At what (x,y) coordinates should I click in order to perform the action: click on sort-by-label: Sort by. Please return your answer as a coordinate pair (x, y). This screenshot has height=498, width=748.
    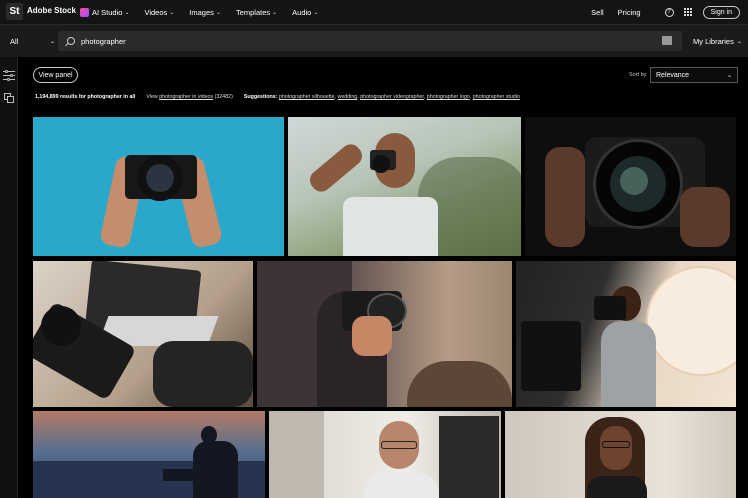
    Looking at the image, I should click on (638, 75).